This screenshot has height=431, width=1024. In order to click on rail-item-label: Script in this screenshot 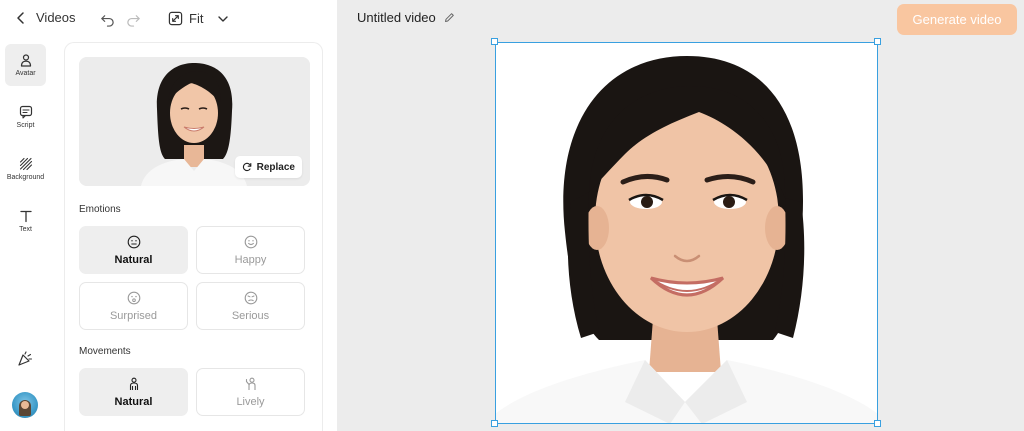, I will do `click(25, 125)`.